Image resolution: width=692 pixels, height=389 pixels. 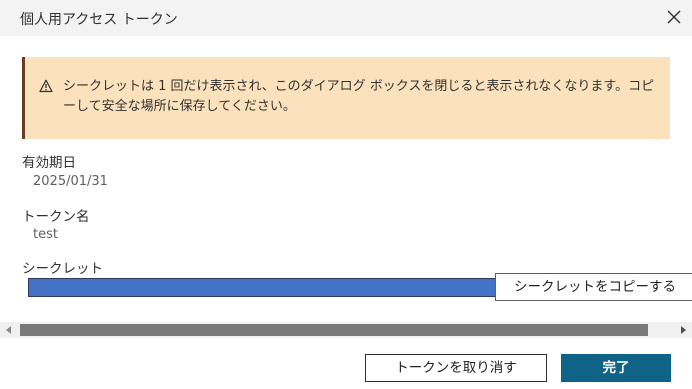 What do you see at coordinates (346, 18) in the screenshot?
I see `title-bar: 個人用アクセス トークン` at bounding box center [346, 18].